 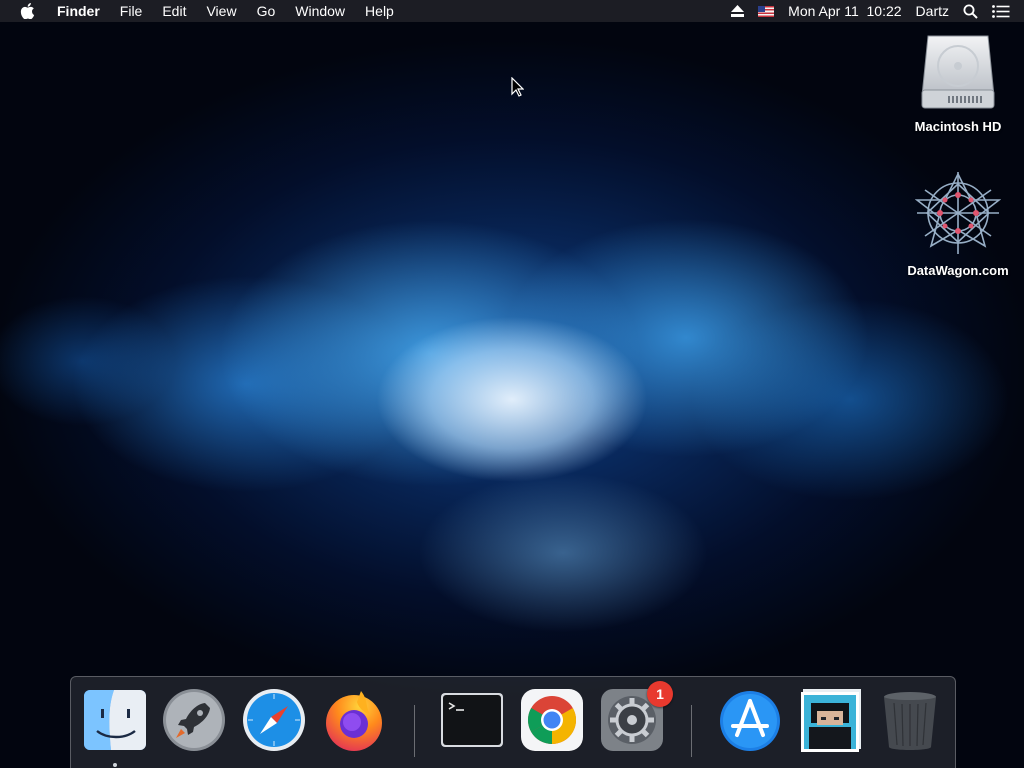 I want to click on apple-menu-icon, so click(x=27, y=11).